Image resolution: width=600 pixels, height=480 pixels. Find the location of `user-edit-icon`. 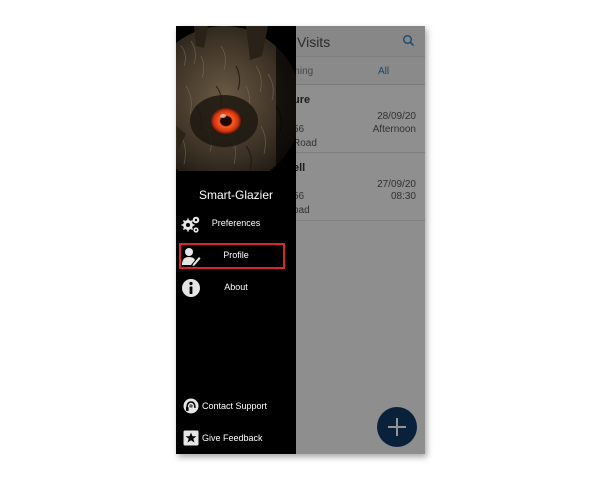

user-edit-icon is located at coordinates (191, 257).